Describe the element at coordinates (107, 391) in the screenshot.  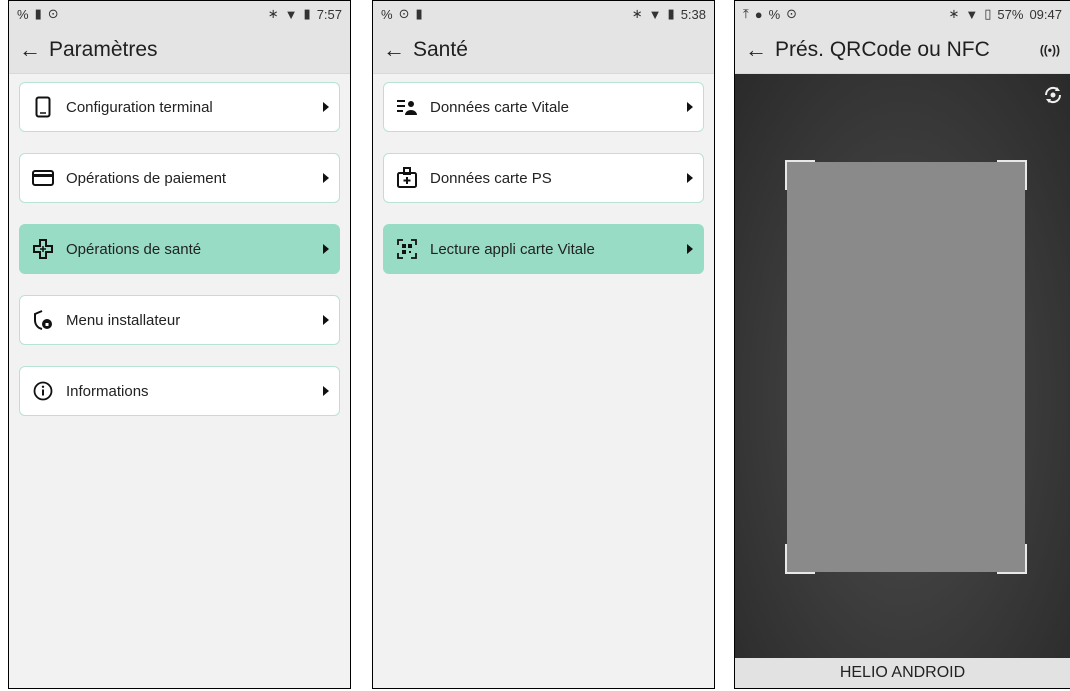
I see `menu-item-label: Informations` at that location.